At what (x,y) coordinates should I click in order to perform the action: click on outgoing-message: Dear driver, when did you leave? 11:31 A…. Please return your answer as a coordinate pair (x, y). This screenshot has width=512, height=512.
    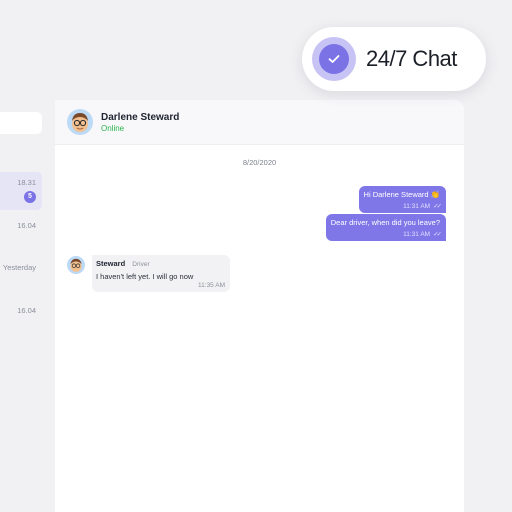
    Looking at the image, I should click on (385, 227).